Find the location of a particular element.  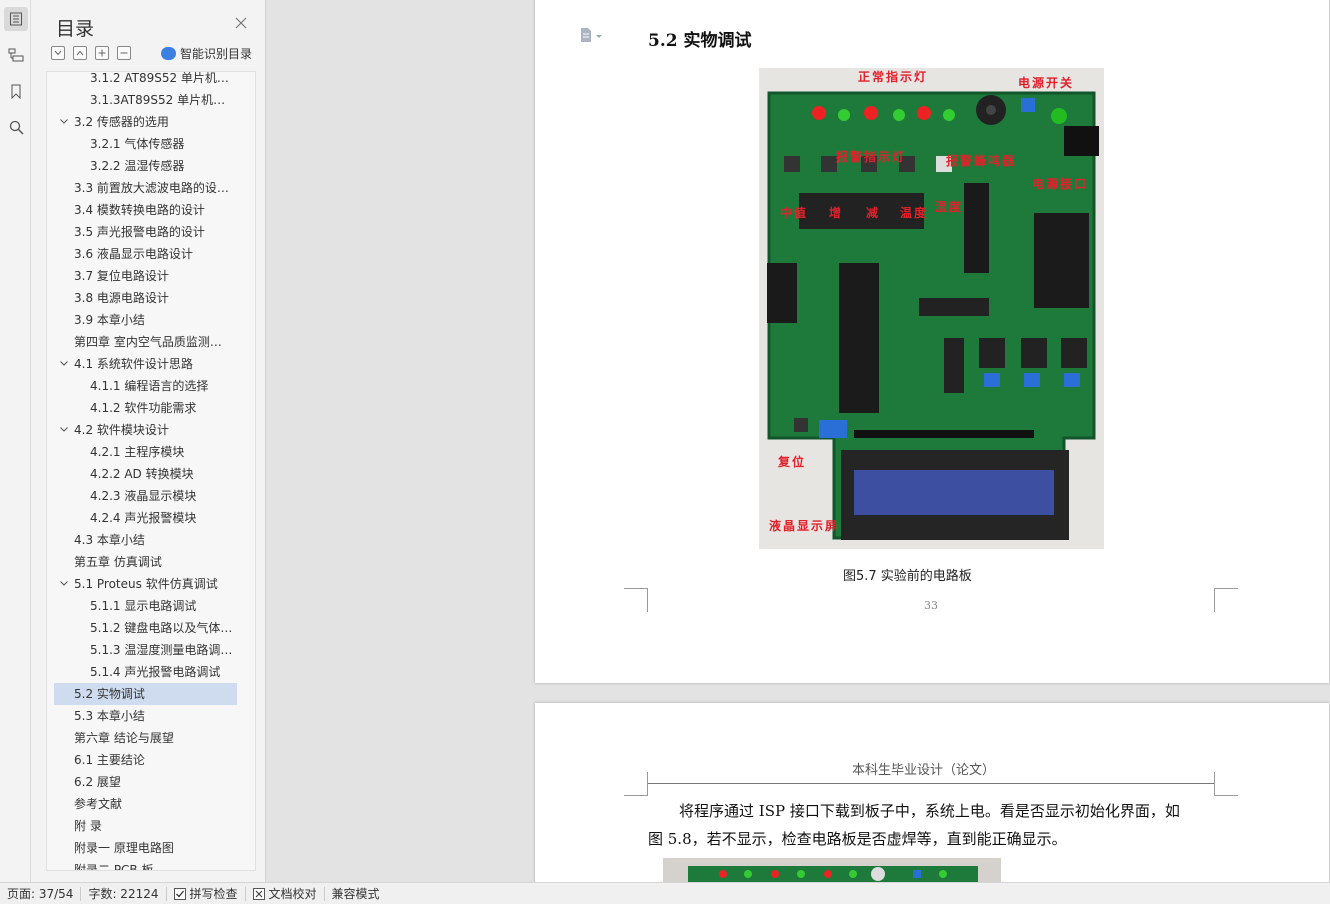

structure-icon is located at coordinates (16, 55).